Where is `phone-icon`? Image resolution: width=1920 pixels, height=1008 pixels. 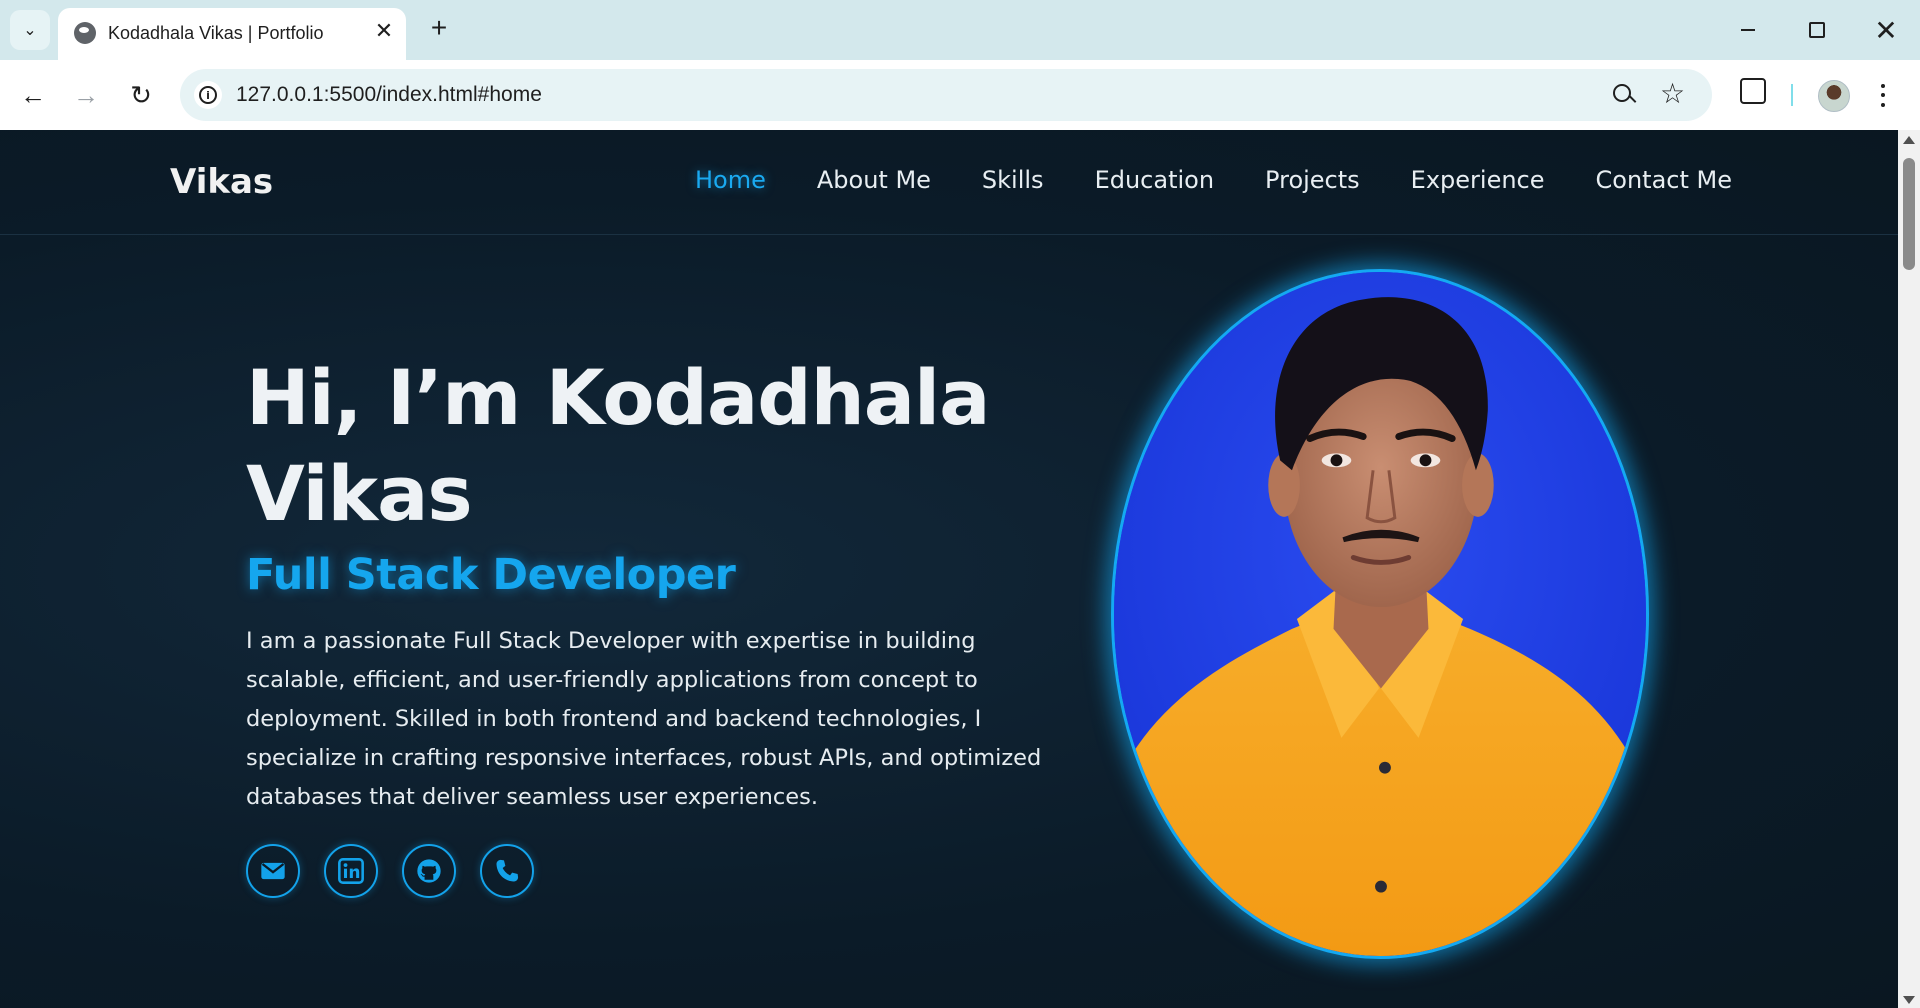
phone-icon is located at coordinates (507, 871).